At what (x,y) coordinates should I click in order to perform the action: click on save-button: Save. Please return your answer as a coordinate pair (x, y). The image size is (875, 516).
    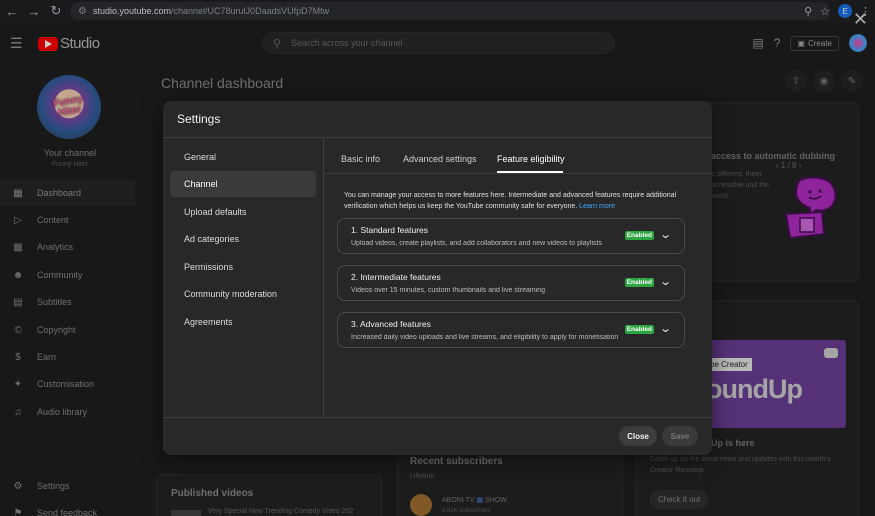
    Looking at the image, I should click on (680, 436).